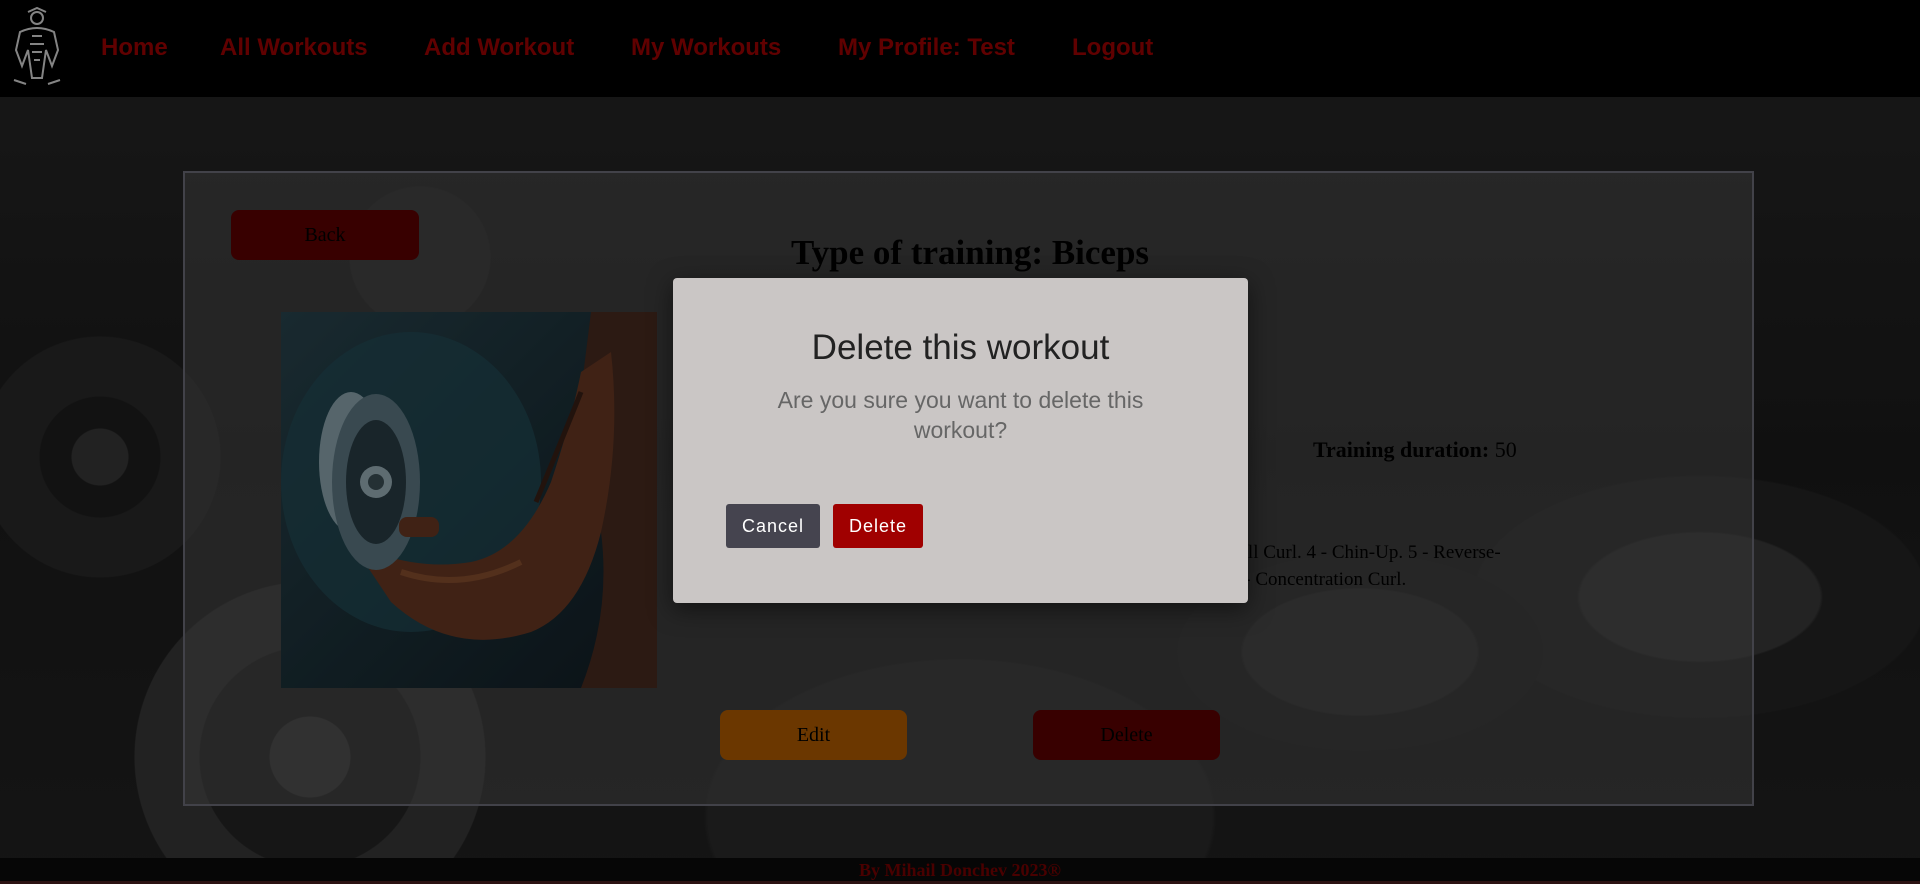  I want to click on modal-delete-button: Delete, so click(878, 526).